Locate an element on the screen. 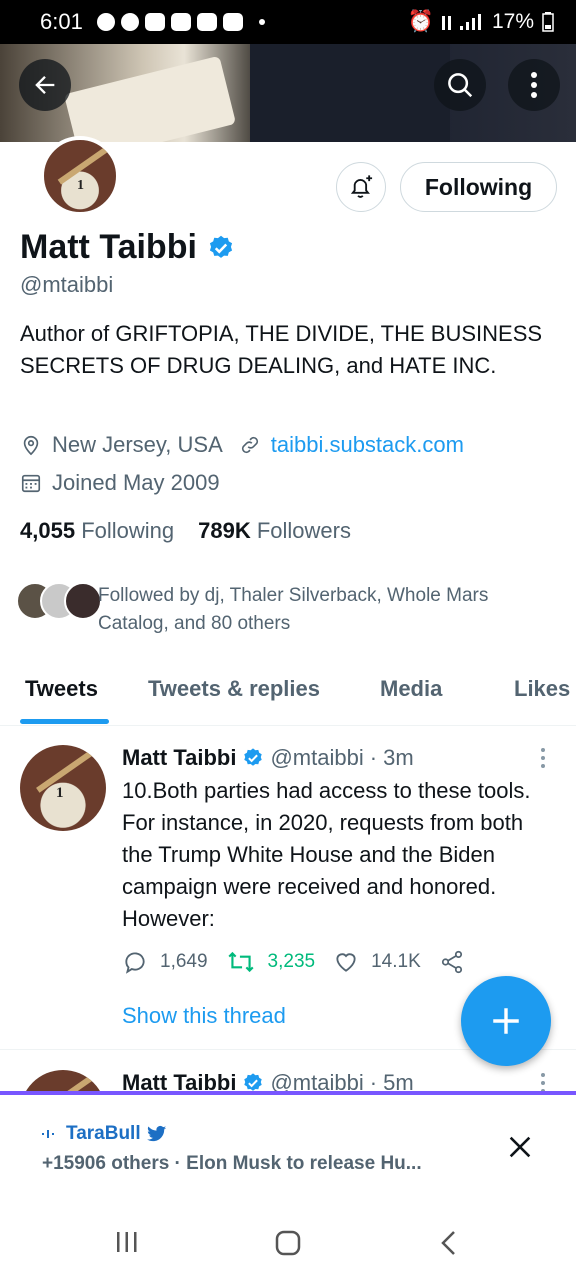 The height and width of the screenshot is (1280, 576). battery-icon is located at coordinates (548, 22).